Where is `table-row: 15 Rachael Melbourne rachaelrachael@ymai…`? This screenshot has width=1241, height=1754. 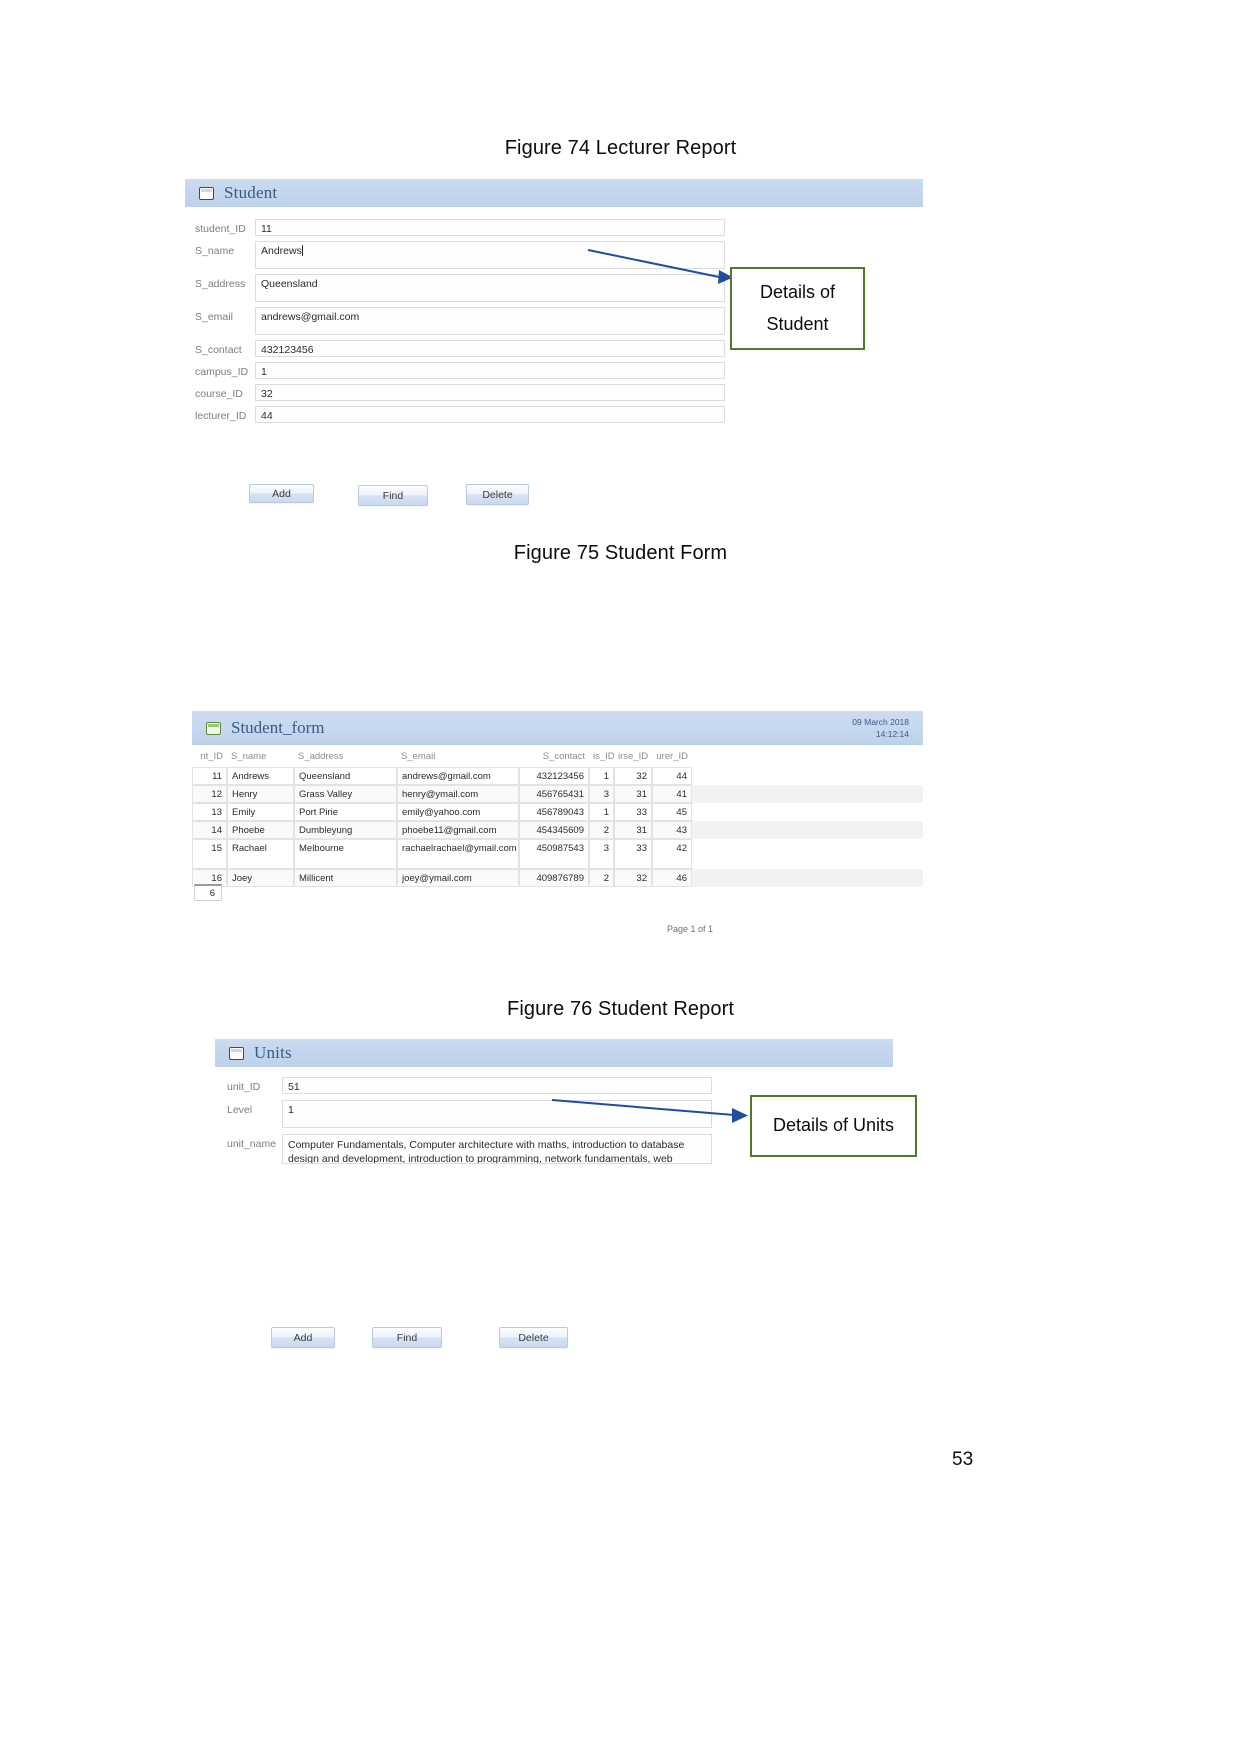
table-row: 15 Rachael Melbourne rachaelrachael@ymai… is located at coordinates (557, 854).